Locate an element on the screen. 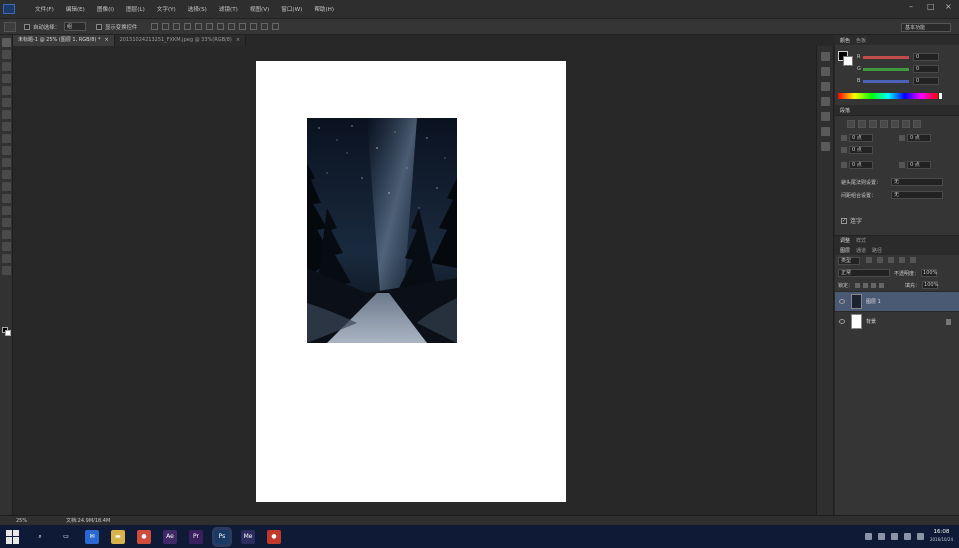 The image size is (959, 548). move-tool-preset-icon is located at coordinates (10, 26).